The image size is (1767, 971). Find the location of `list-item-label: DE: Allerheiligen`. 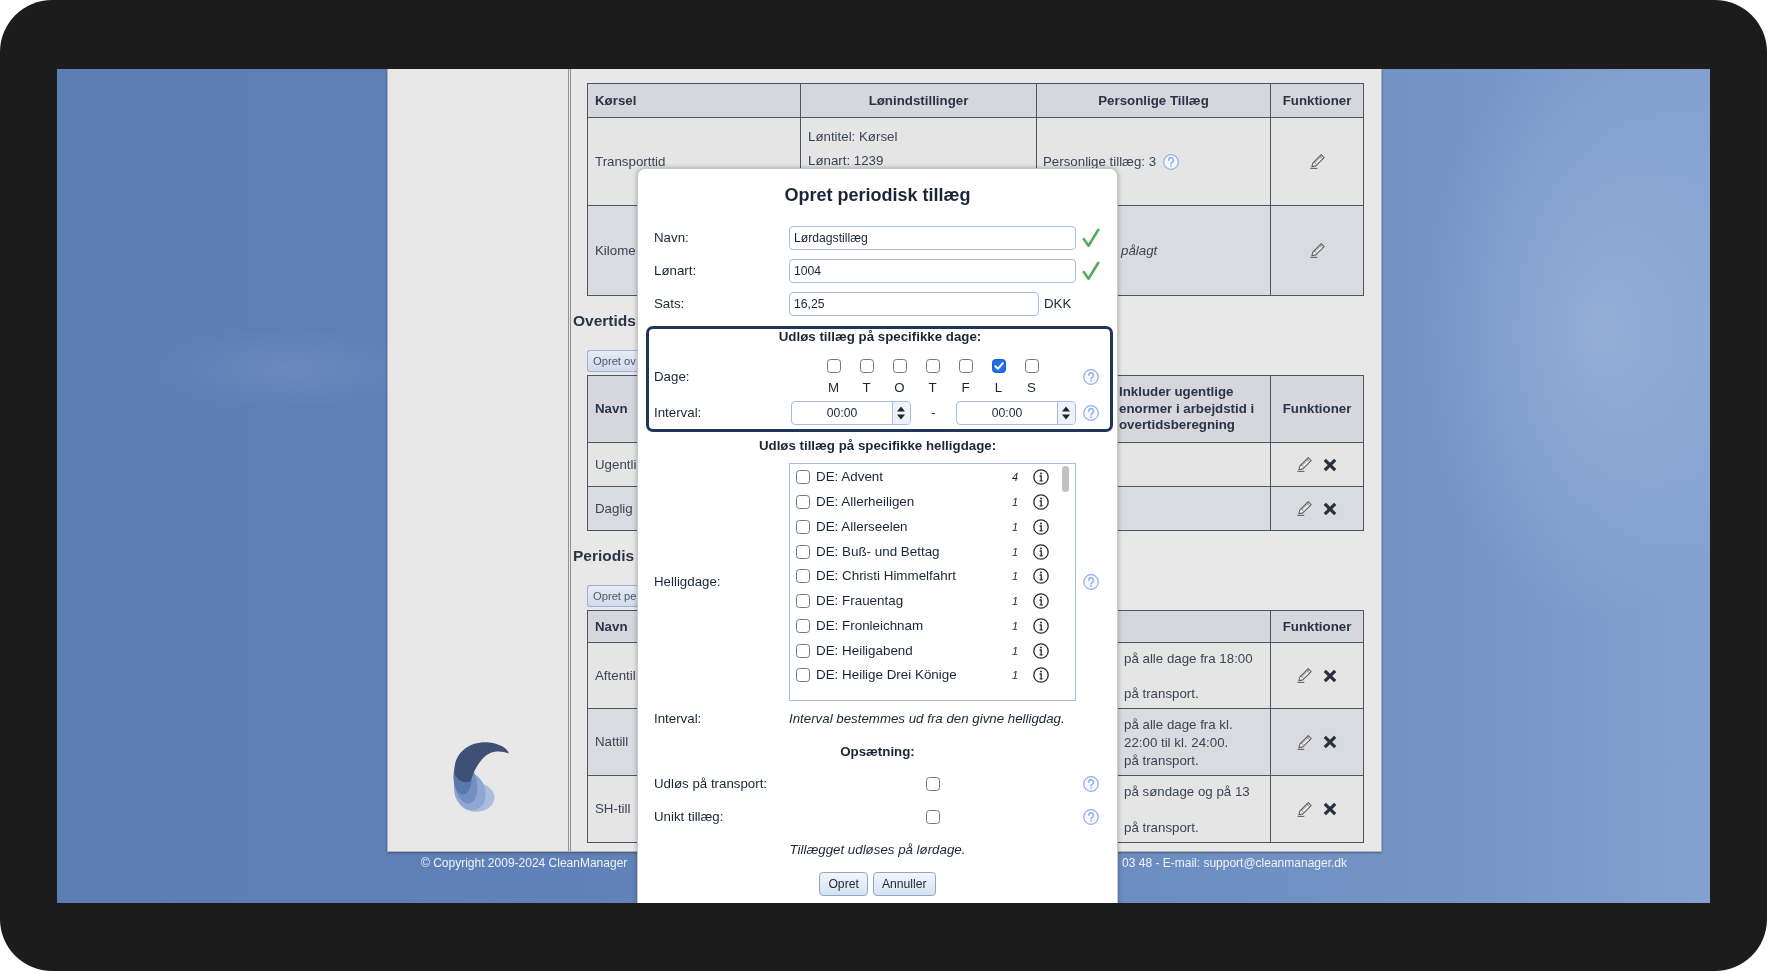

list-item-label: DE: Allerheiligen is located at coordinates (865, 502).